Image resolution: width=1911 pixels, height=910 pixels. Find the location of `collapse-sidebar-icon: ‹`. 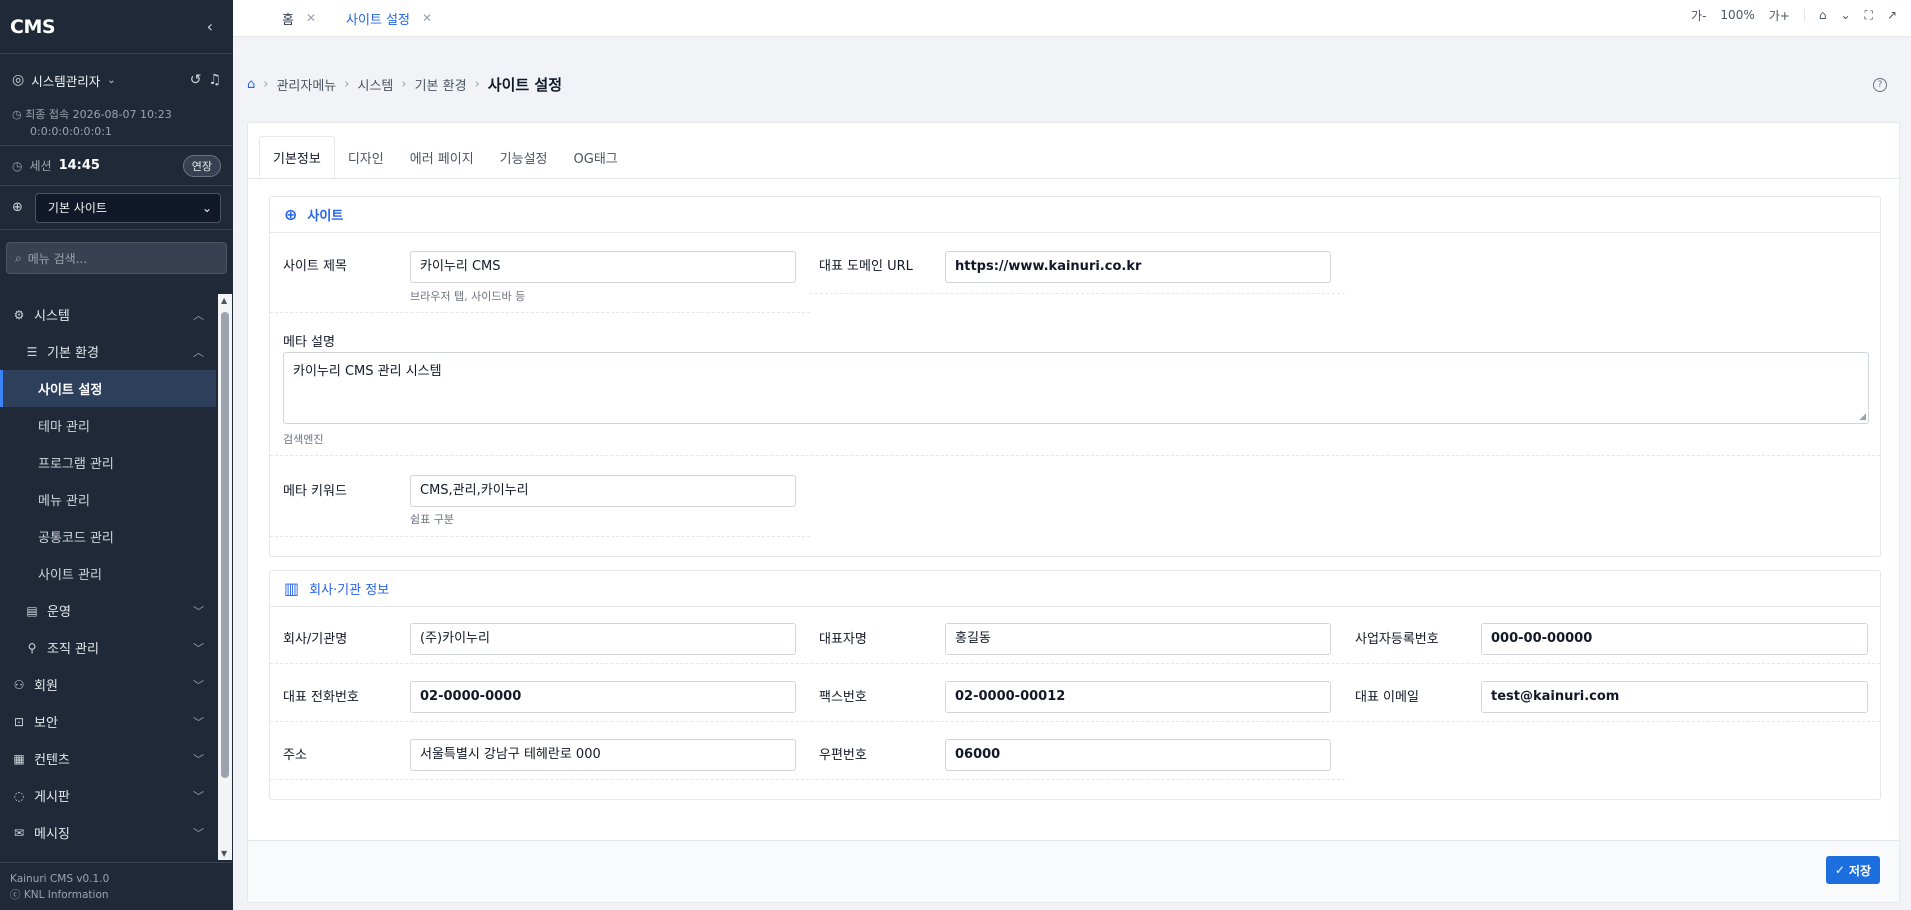

collapse-sidebar-icon: ‹ is located at coordinates (210, 26).